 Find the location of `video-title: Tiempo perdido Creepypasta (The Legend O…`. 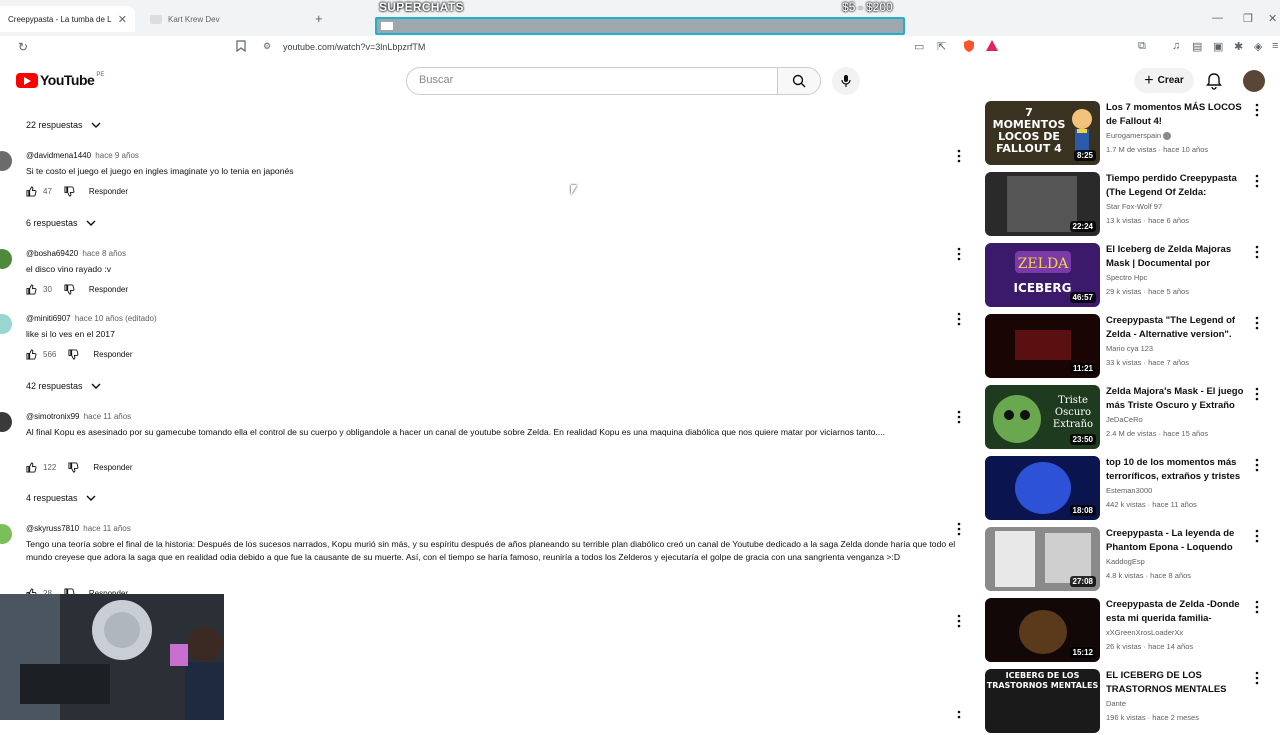

video-title: Tiempo perdido Creepypasta (The Legend O… is located at coordinates (1176, 186).